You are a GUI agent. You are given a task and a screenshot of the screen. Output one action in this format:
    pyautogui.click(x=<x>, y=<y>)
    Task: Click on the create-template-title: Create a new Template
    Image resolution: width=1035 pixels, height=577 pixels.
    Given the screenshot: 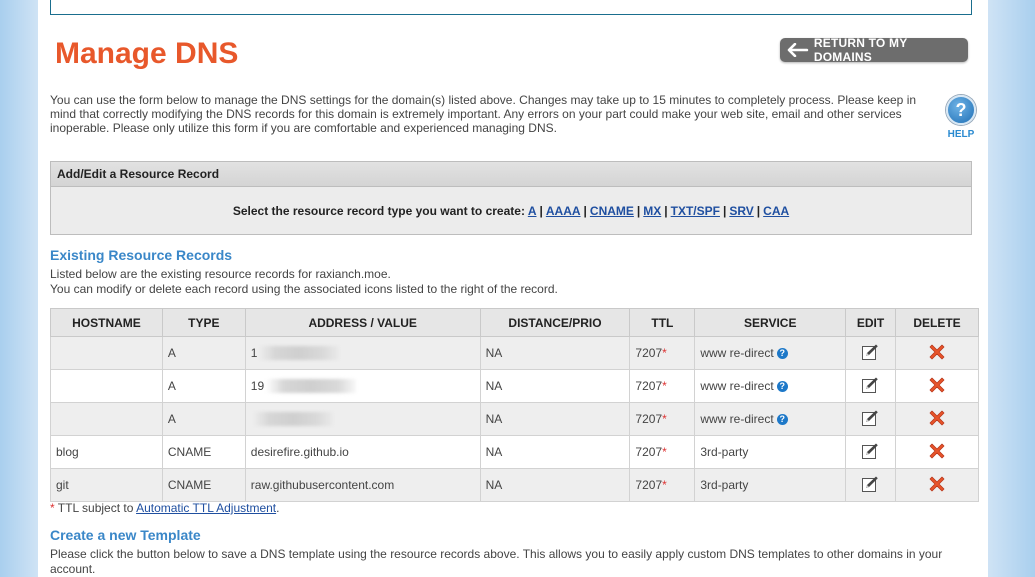 What is the action you would take?
    pyautogui.click(x=125, y=535)
    